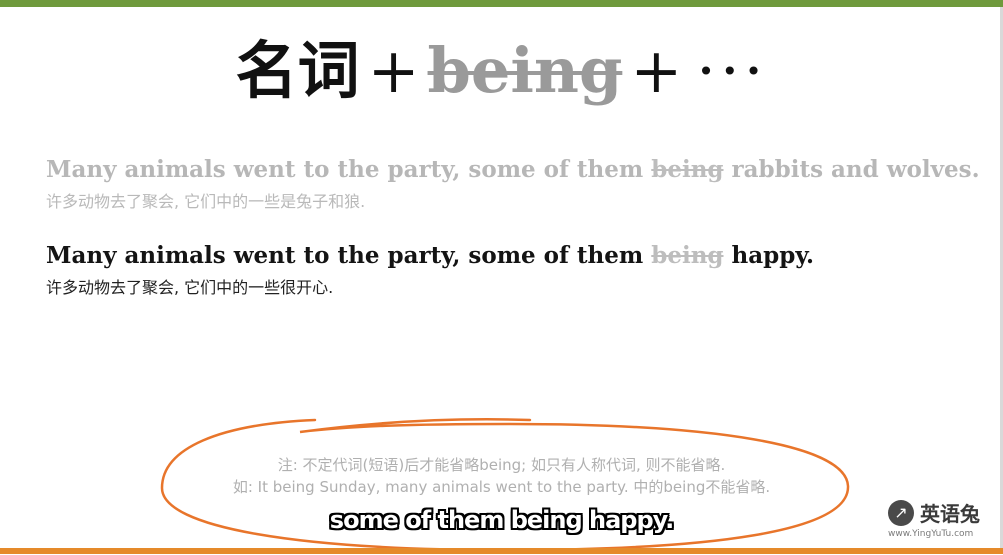 The width and height of the screenshot is (1003, 555). What do you see at coordinates (901, 513) in the screenshot?
I see `rabbit-logo-icon: ↗` at bounding box center [901, 513].